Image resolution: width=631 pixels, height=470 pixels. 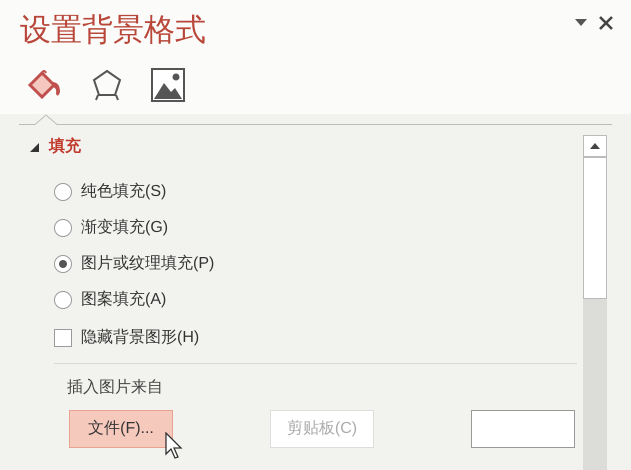 I want to click on pane-title: 设置背景格式, so click(x=113, y=30).